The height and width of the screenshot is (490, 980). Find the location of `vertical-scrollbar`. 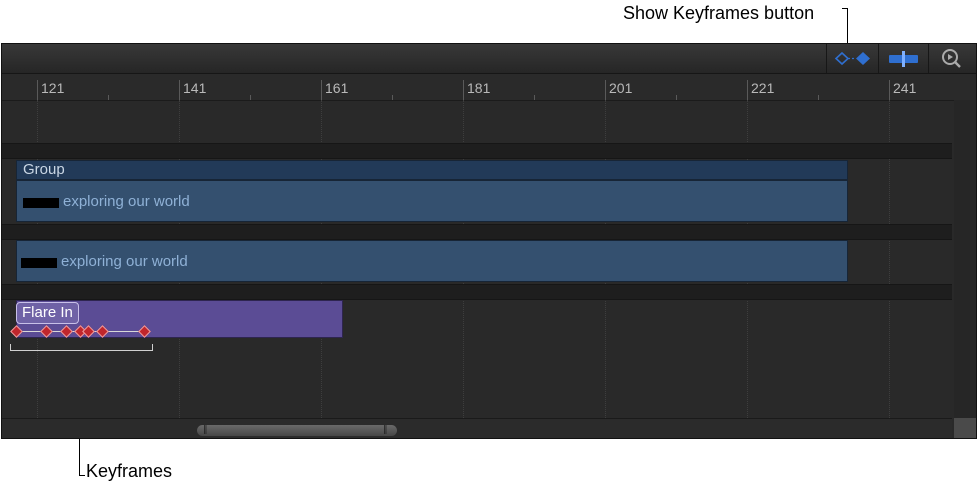

vertical-scrollbar is located at coordinates (965, 259).